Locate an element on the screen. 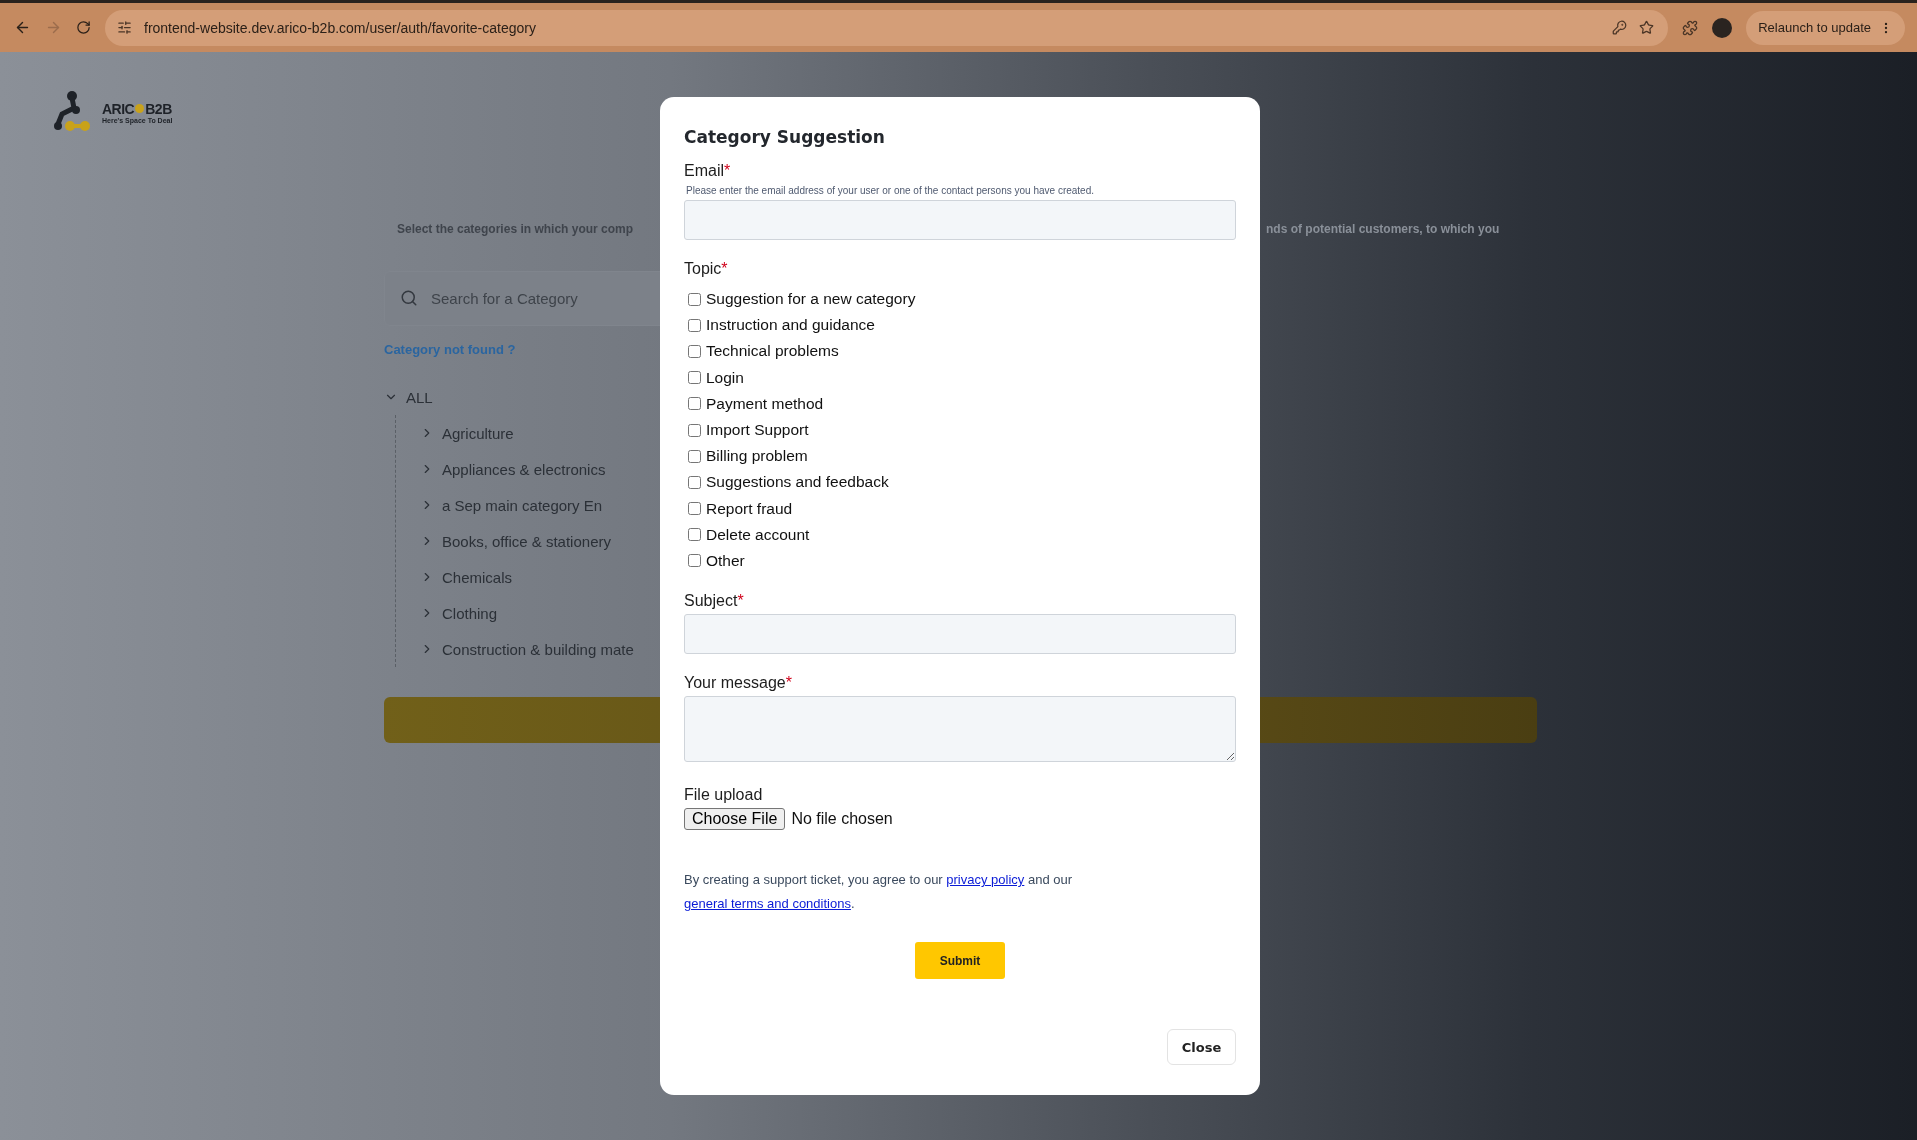 The image size is (1917, 1140). address-bar: frontend-website.dev.arico-b2b.com/user/auth/favorite-category is located at coordinates (887, 27).